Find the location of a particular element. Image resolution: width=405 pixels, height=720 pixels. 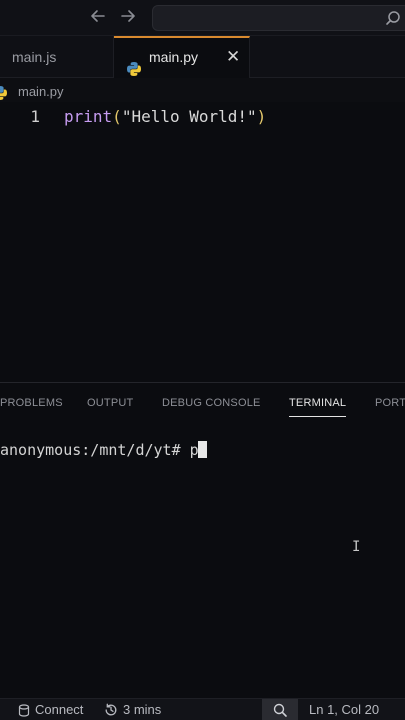

zoom-button is located at coordinates (280, 709).